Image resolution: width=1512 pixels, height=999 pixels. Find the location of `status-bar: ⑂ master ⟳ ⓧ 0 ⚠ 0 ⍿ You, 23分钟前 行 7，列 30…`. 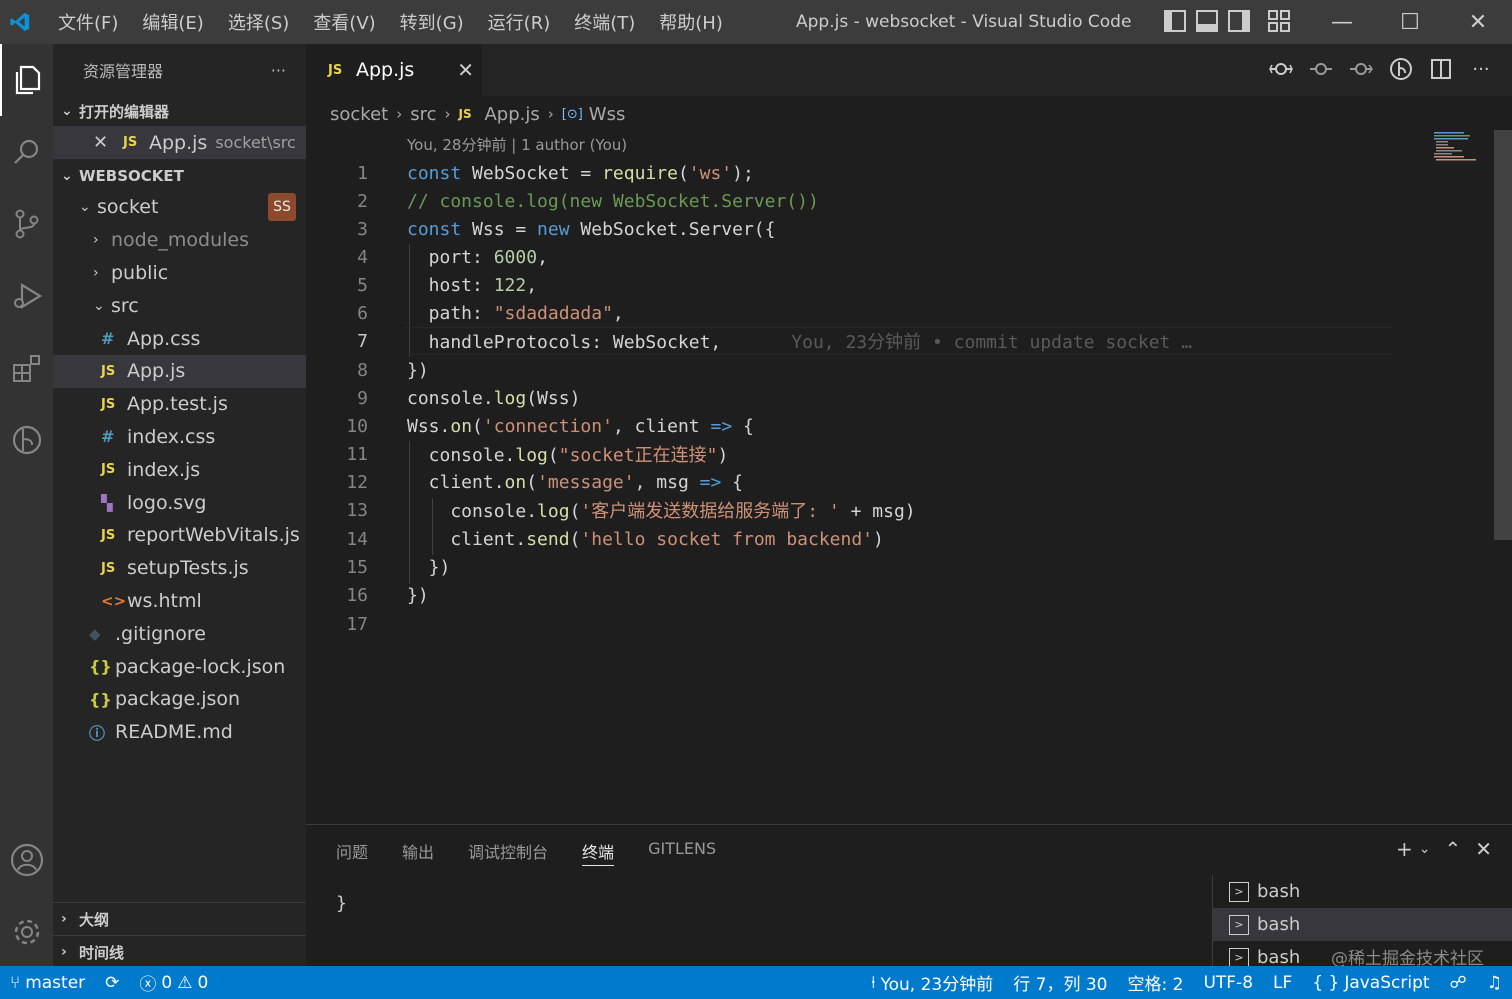

status-bar: ⑂ master ⟳ ⓧ 0 ⚠ 0 ⍿ You, 23分钟前 行 7，列 30… is located at coordinates (756, 982).